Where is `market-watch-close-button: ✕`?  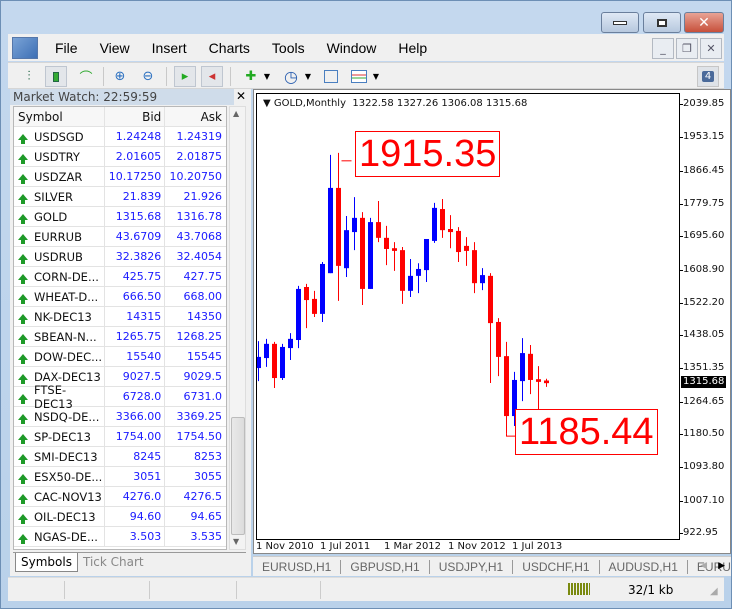
market-watch-close-button: ✕ is located at coordinates (241, 96).